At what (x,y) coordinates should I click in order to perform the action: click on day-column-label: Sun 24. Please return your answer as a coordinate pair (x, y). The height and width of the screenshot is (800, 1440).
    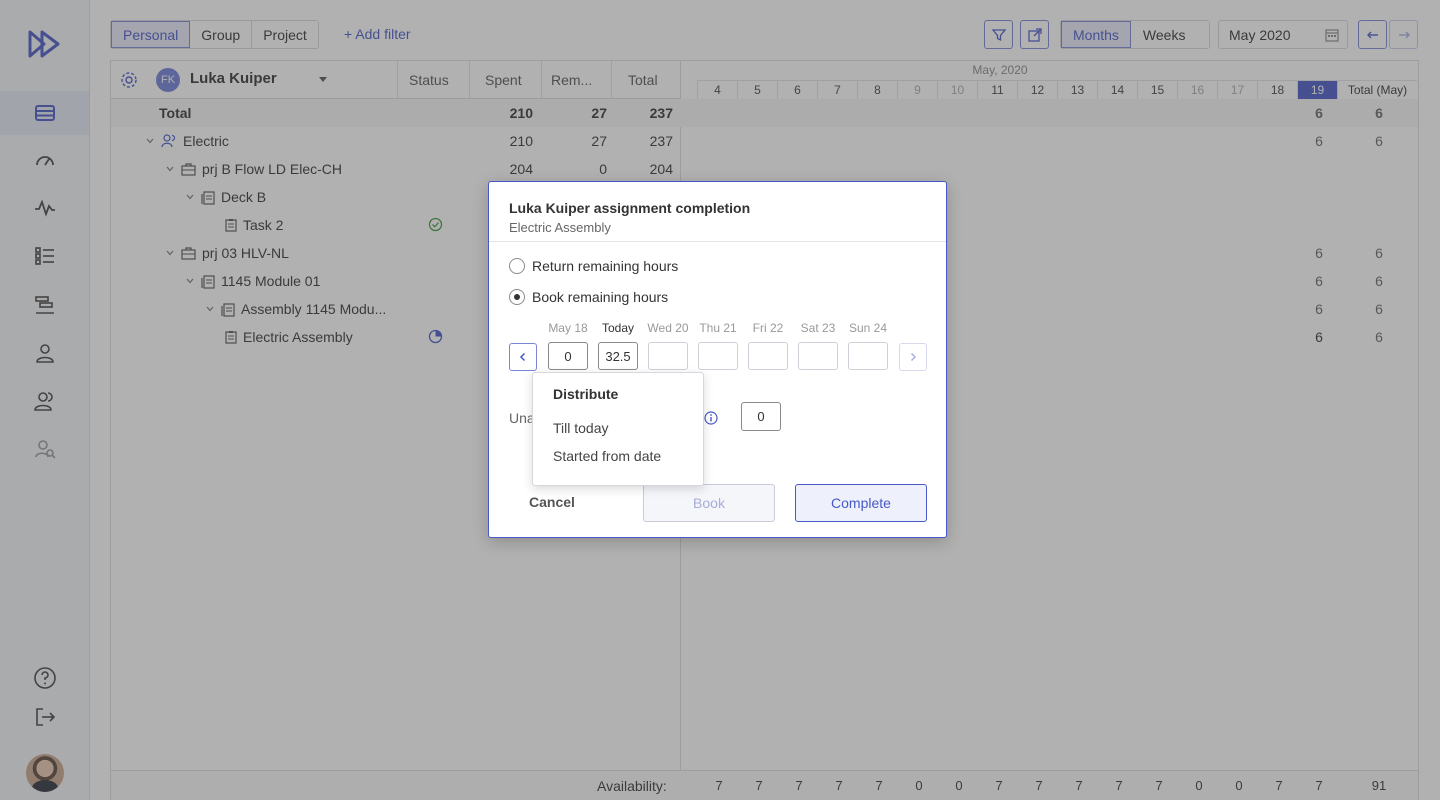
    Looking at the image, I should click on (868, 328).